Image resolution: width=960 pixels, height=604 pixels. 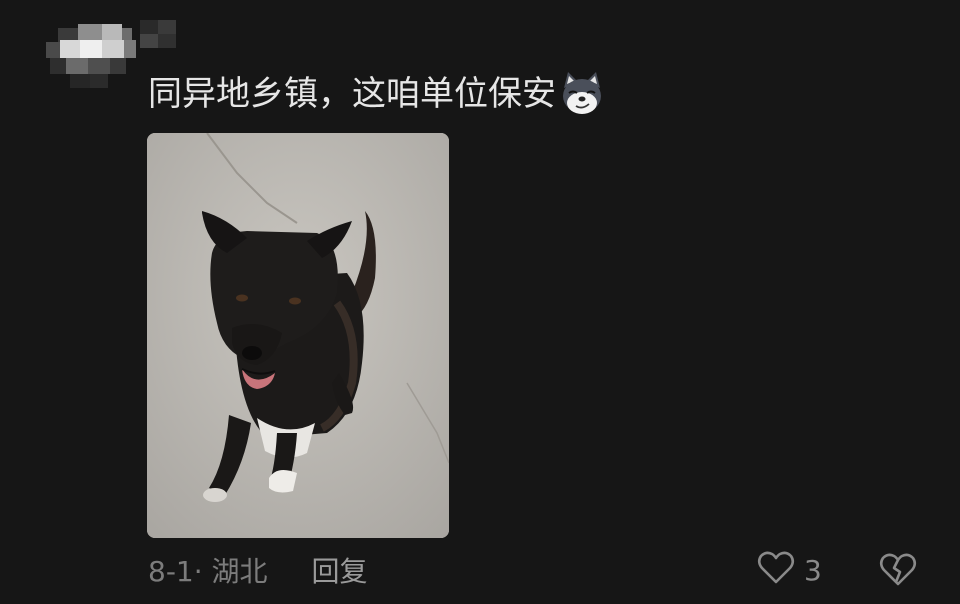 What do you see at coordinates (776, 570) in the screenshot?
I see `heart-outline-icon` at bounding box center [776, 570].